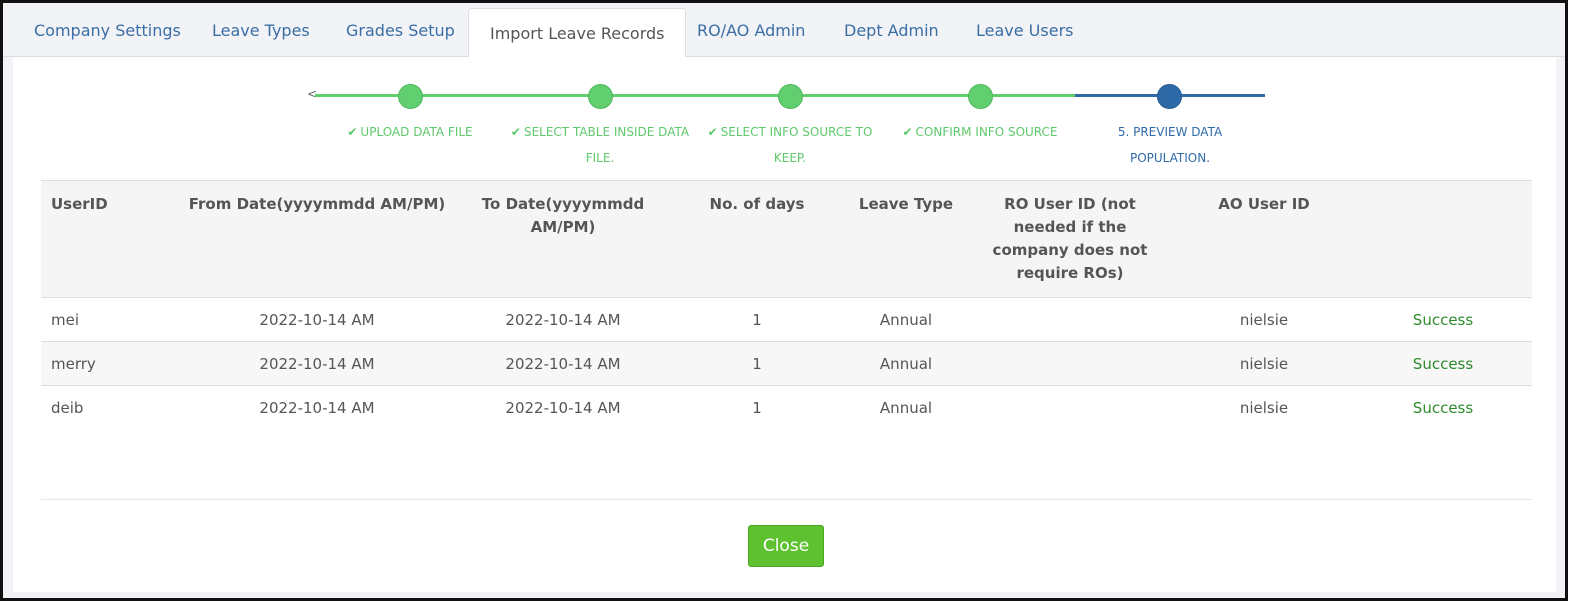  I want to click on content-left-gutter, so click(8, 324).